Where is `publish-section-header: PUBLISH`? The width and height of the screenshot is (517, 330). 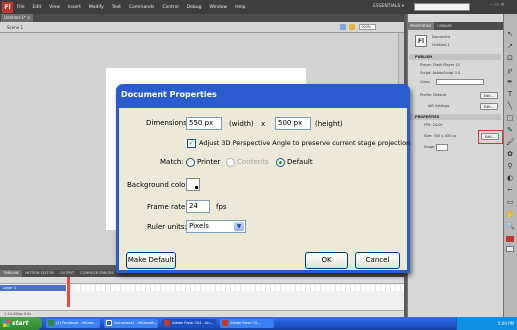 publish-section-header: PUBLISH is located at coordinates (455, 57).